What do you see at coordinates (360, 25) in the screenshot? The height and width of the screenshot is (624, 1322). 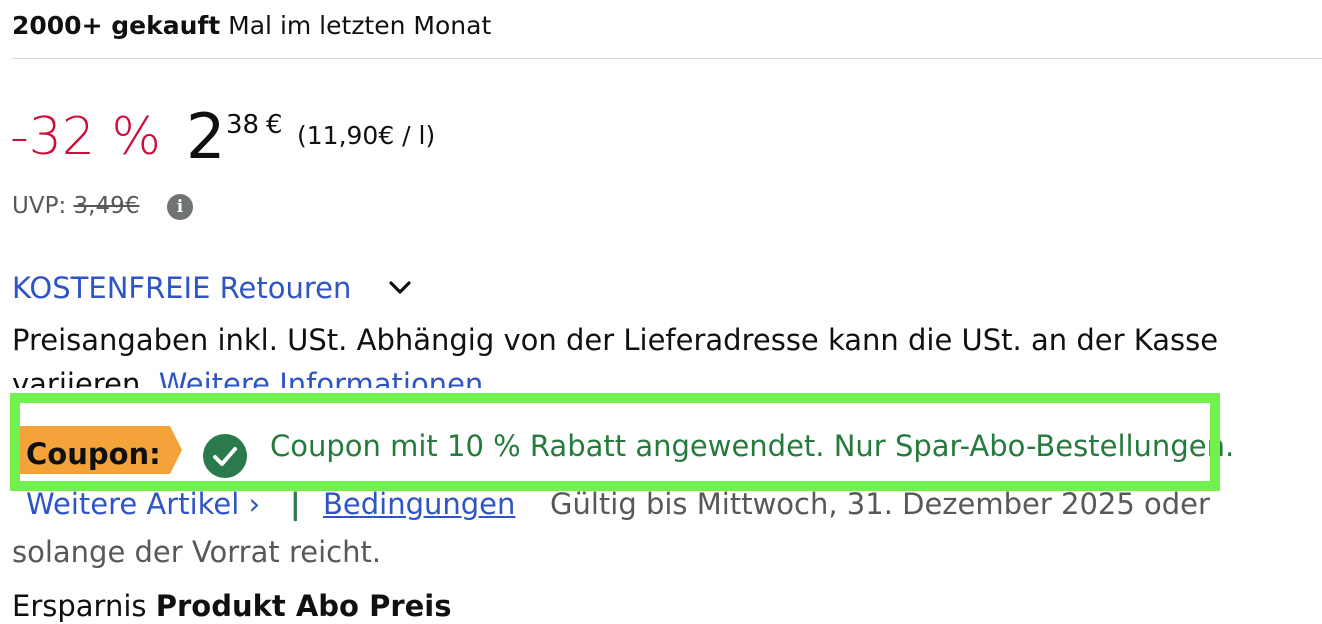 I see `bought-count-rest: Mal im letzten Monat` at bounding box center [360, 25].